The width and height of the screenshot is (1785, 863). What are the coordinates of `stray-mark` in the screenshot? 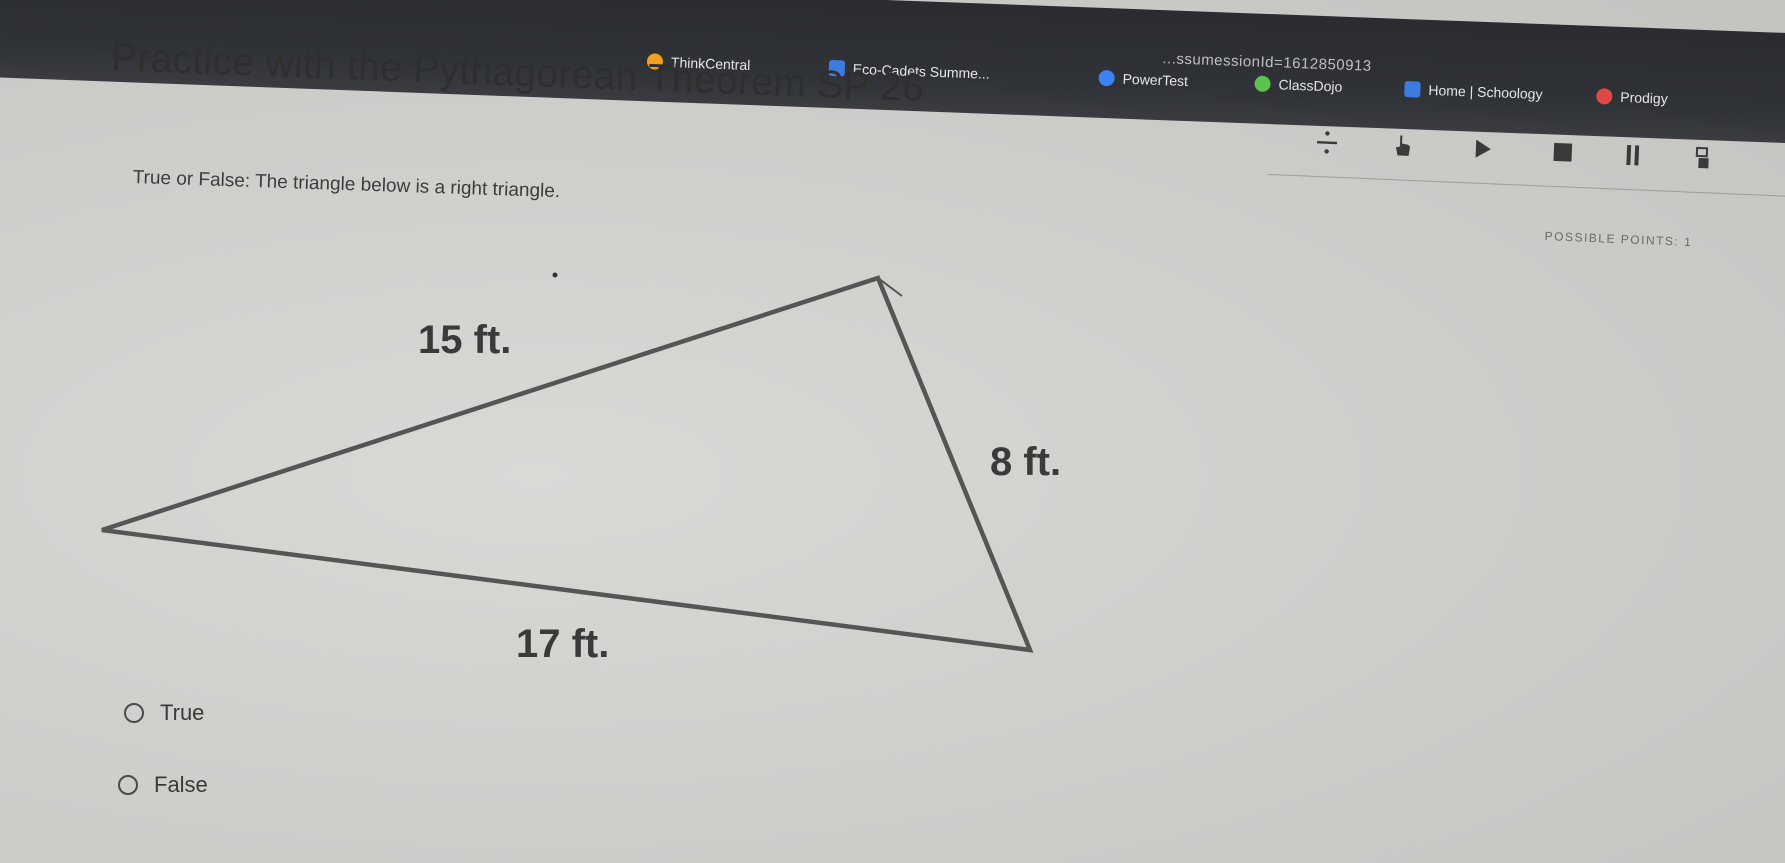 It's located at (555, 275).